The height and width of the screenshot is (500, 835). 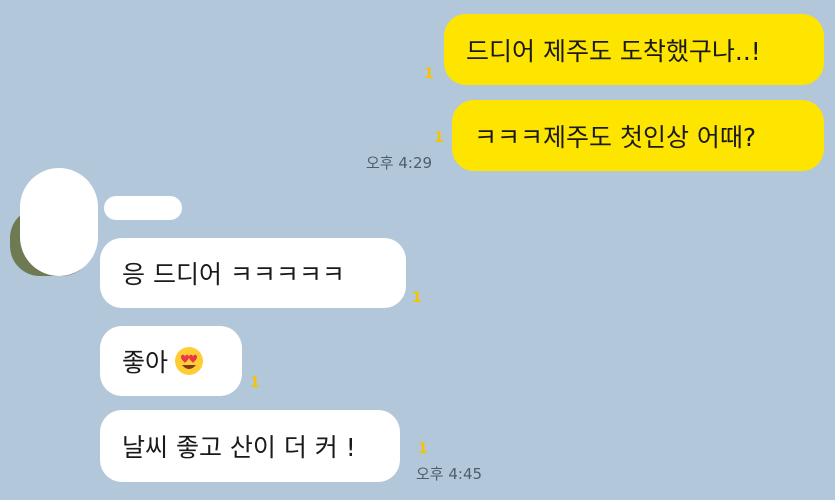 I want to click on profile-obscured-mask, so click(x=59, y=222).